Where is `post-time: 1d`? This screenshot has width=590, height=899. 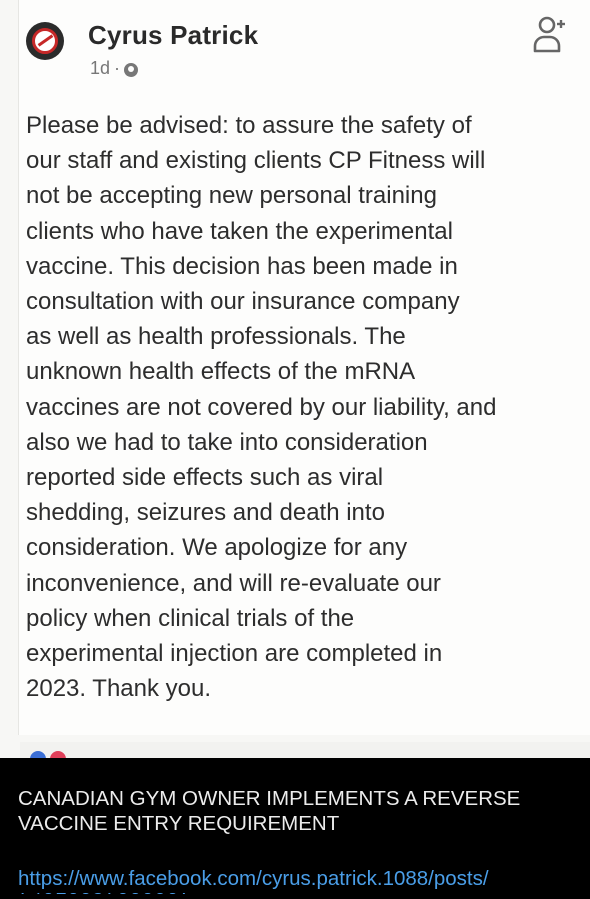 post-time: 1d is located at coordinates (100, 68).